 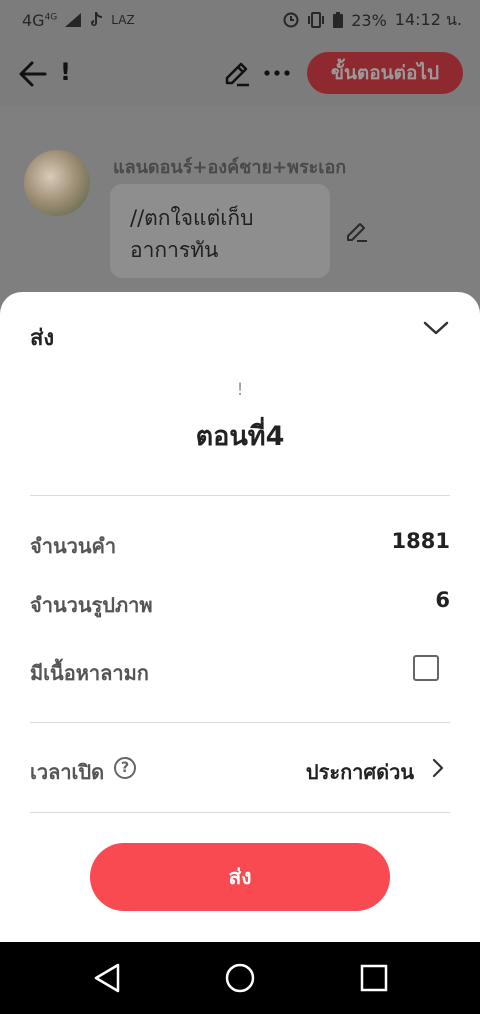 I want to click on sheet-title: ส่ง, so click(x=42, y=338).